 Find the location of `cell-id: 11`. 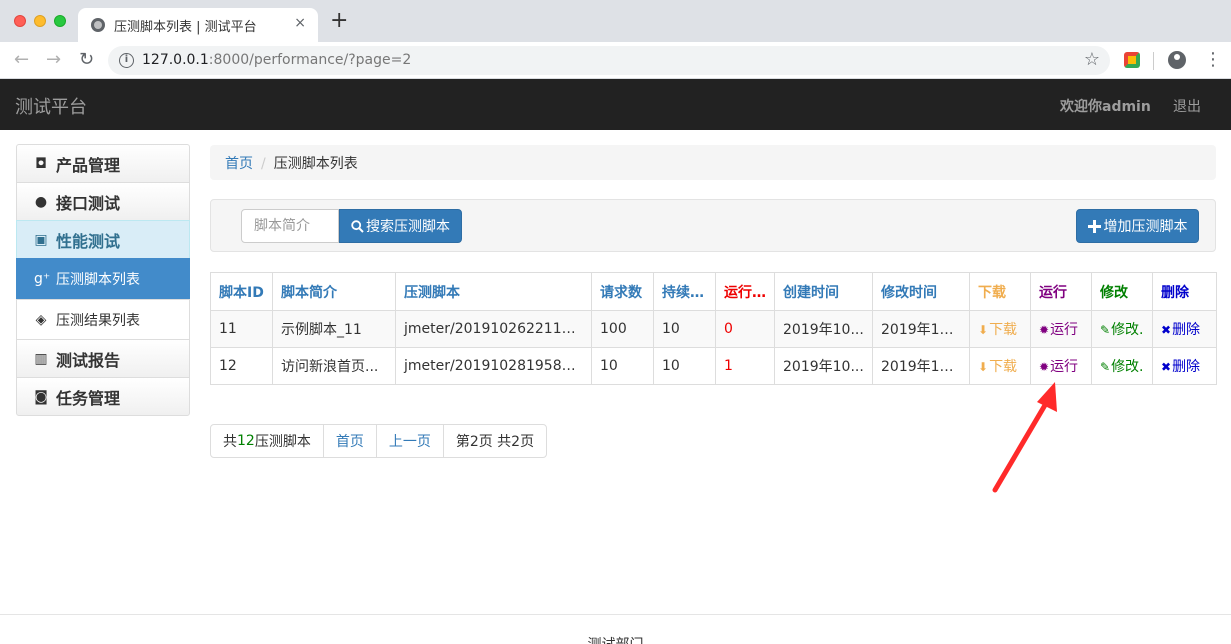

cell-id: 11 is located at coordinates (241, 329).